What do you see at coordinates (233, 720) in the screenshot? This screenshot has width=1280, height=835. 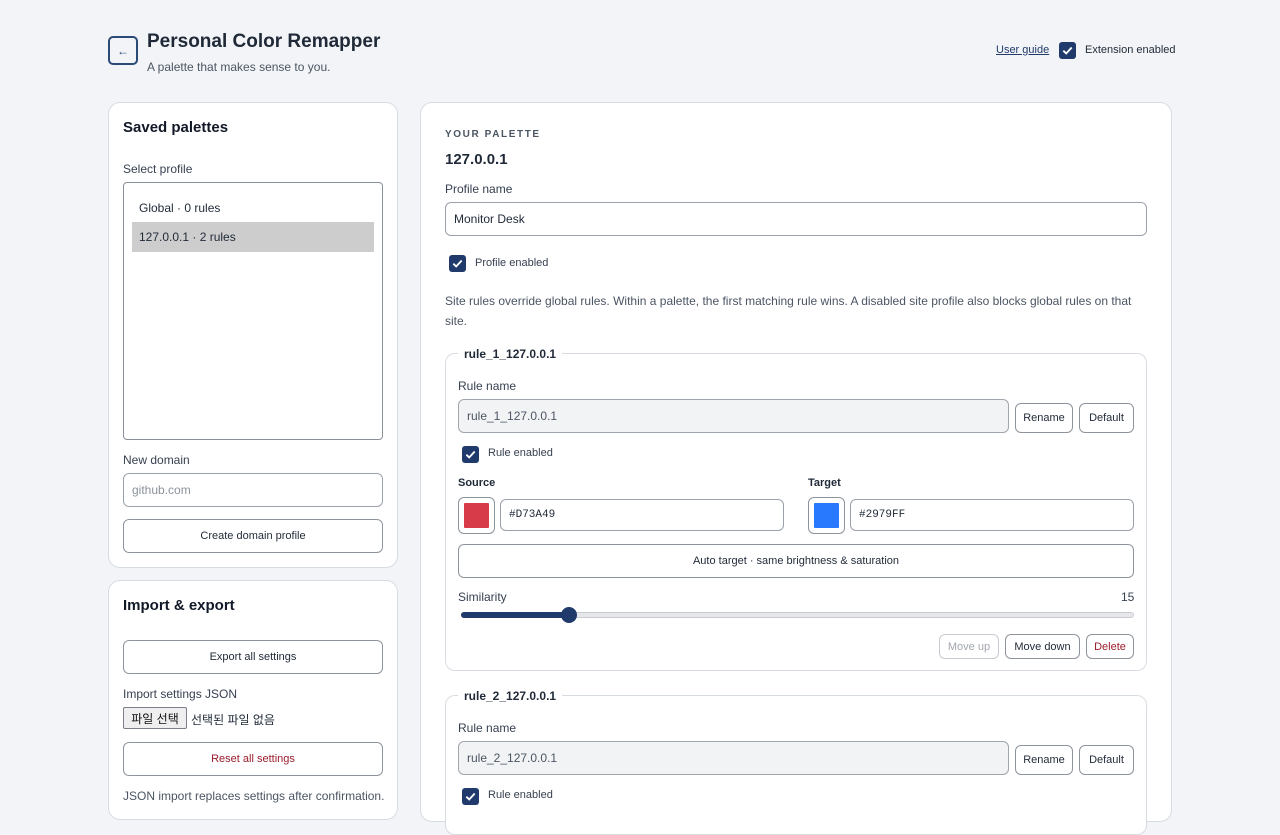 I see `file-status-text: 선택된 파일 없음` at bounding box center [233, 720].